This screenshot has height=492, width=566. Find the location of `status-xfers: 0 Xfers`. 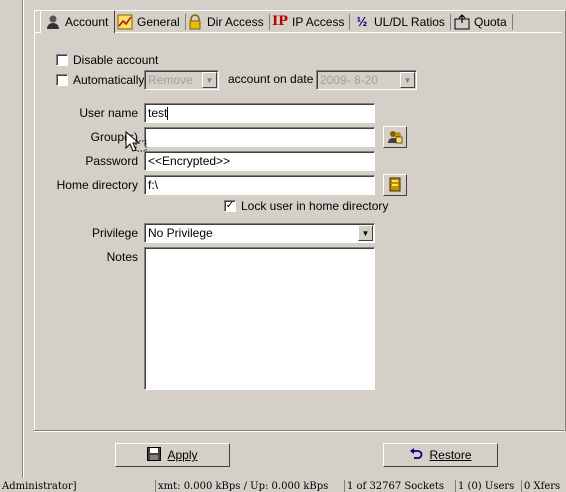

status-xfers: 0 Xfers is located at coordinates (543, 486).